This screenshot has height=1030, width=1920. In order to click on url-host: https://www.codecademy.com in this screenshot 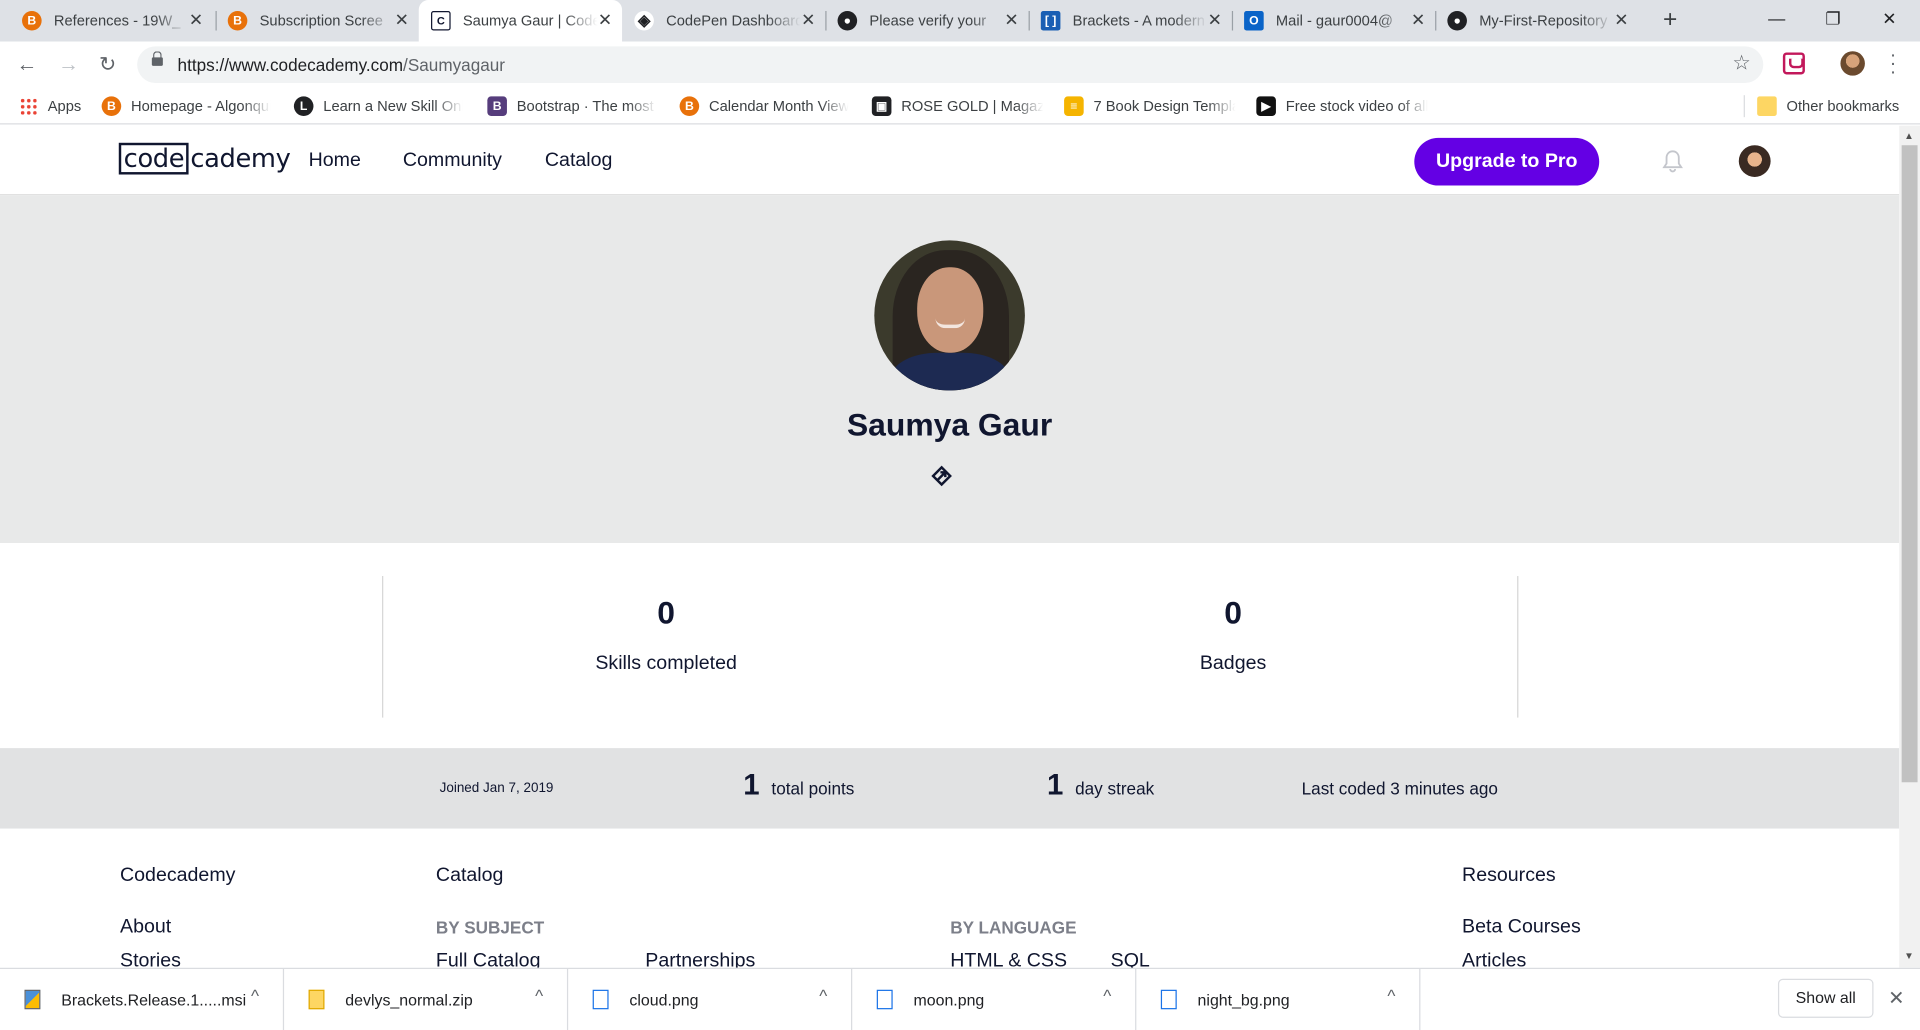, I will do `click(290, 64)`.